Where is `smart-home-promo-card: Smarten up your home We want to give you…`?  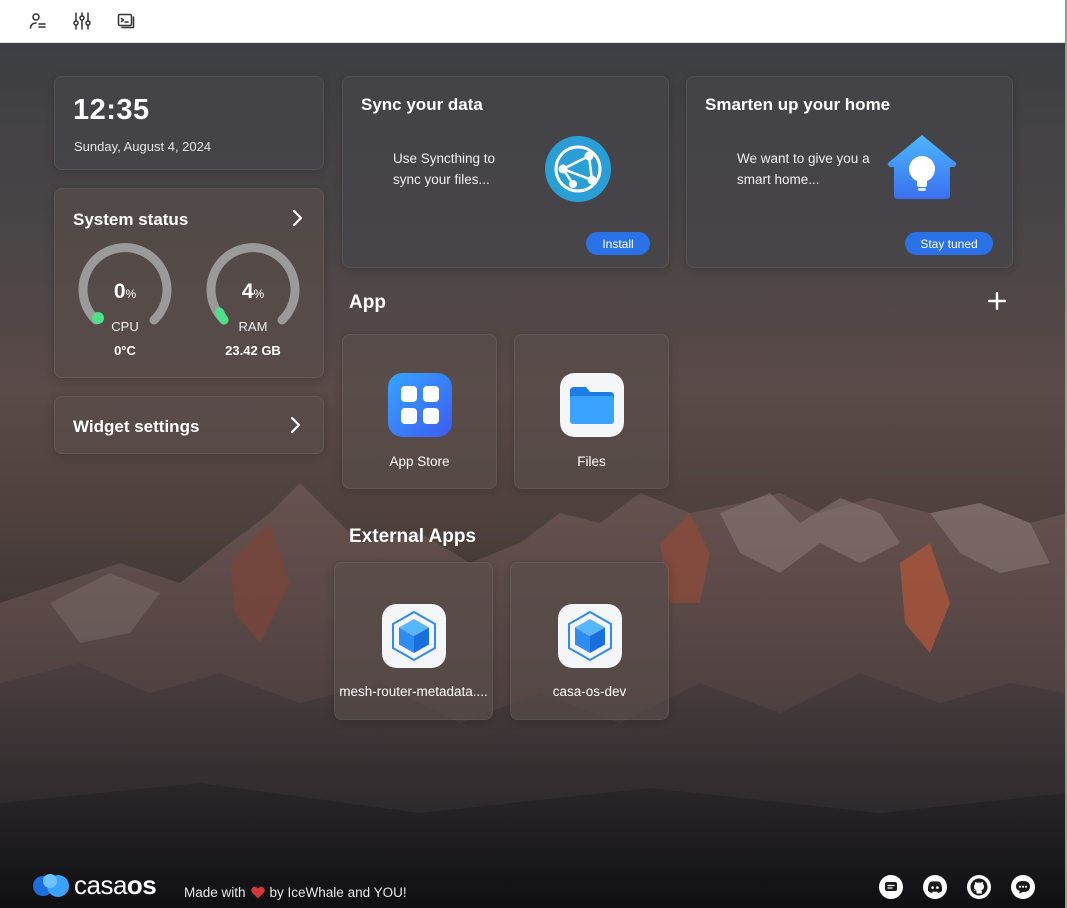 smart-home-promo-card: Smarten up your home We want to give you… is located at coordinates (849, 172).